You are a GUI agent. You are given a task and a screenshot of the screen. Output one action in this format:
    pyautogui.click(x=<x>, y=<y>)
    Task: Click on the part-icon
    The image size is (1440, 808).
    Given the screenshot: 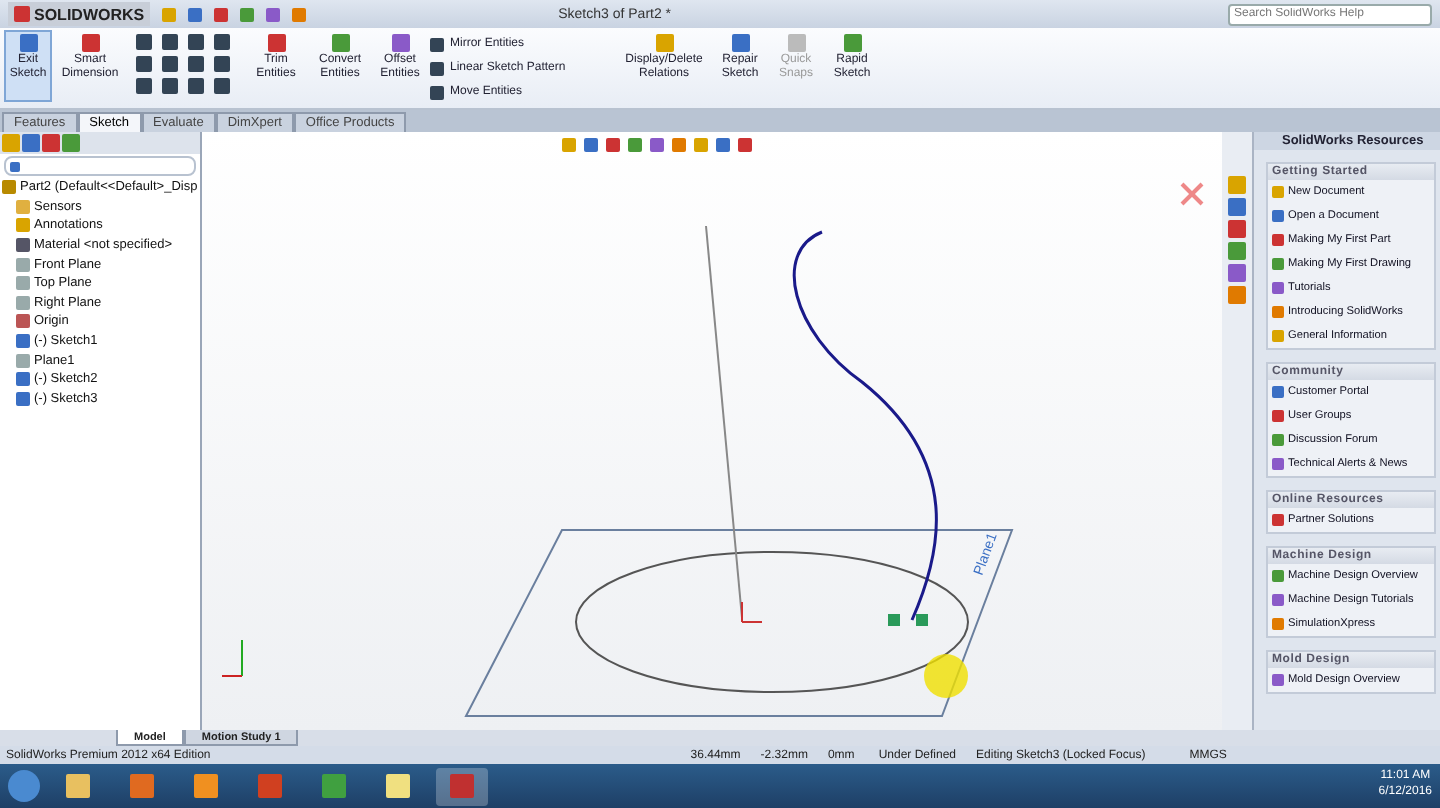 What is the action you would take?
    pyautogui.click(x=9, y=187)
    